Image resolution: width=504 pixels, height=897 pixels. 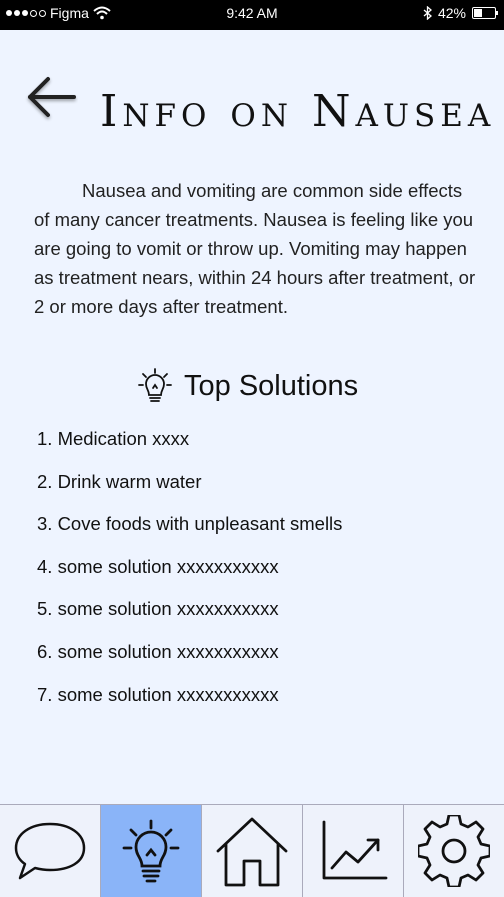 What do you see at coordinates (427, 13) in the screenshot?
I see `bluetooth-icon` at bounding box center [427, 13].